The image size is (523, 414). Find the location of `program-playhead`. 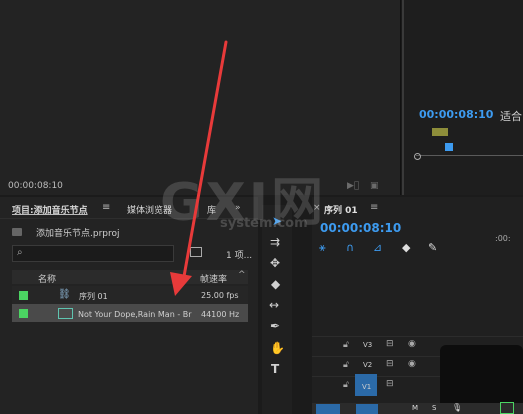

program-playhead is located at coordinates (449, 147).